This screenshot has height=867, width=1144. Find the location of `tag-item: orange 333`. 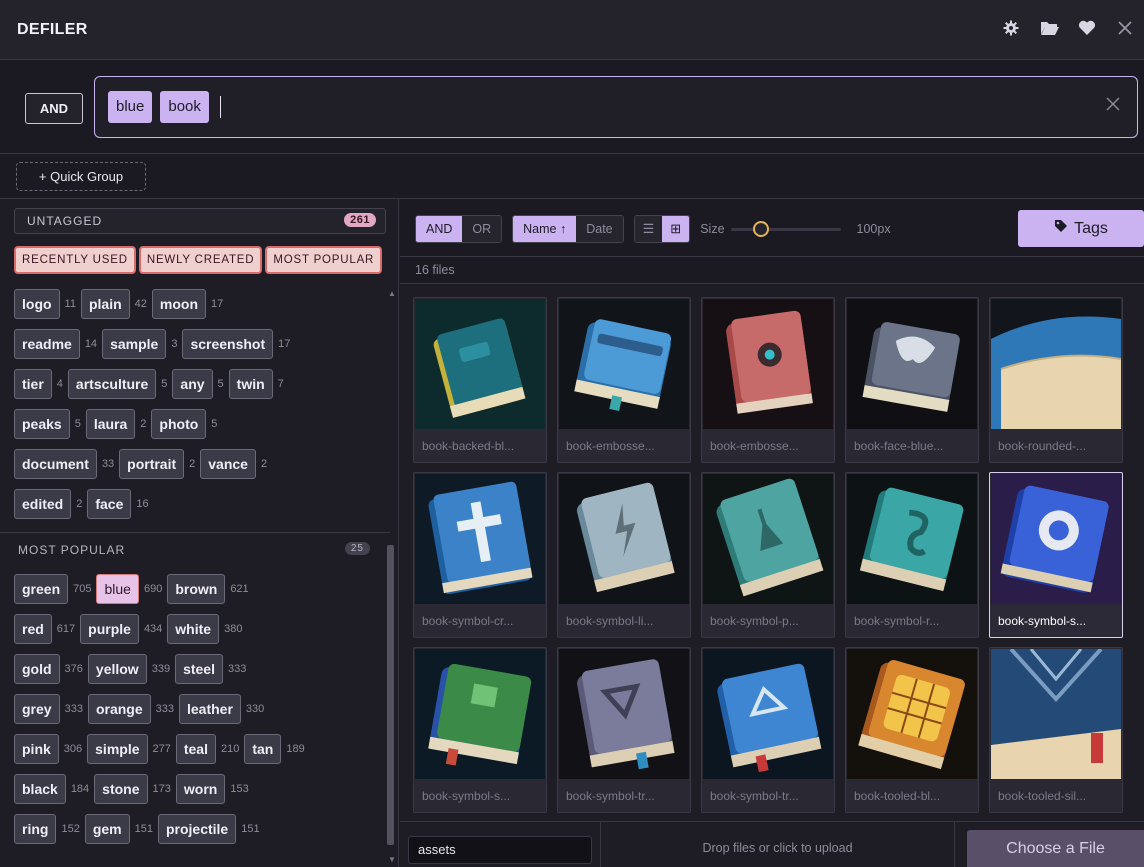

tag-item: orange 333 is located at coordinates (130, 709).